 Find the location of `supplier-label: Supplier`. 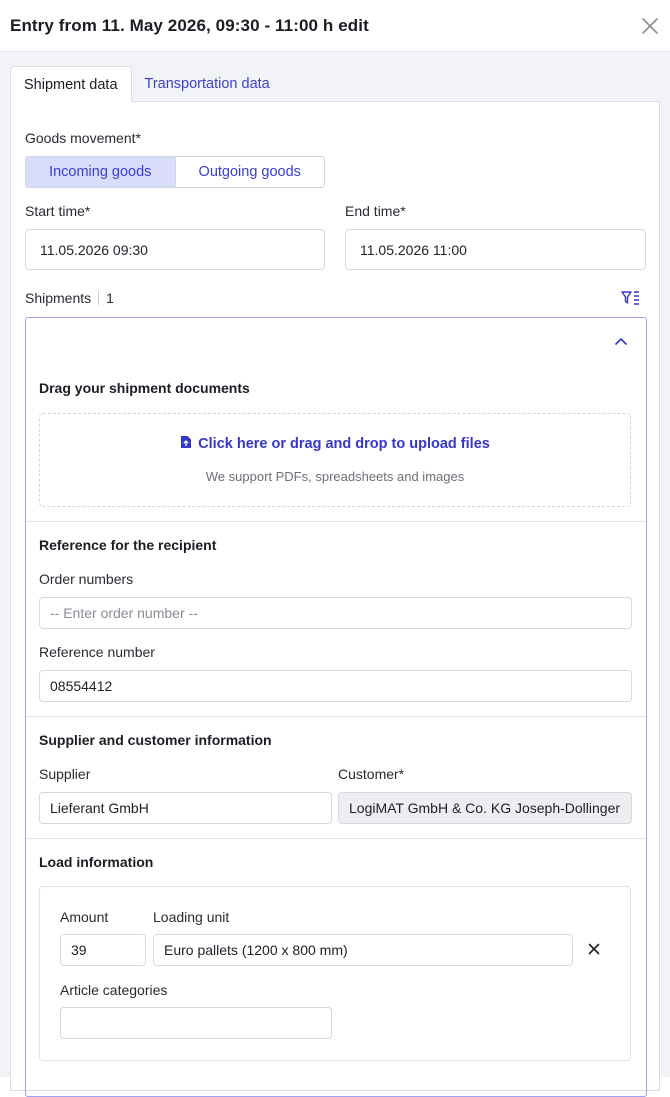

supplier-label: Supplier is located at coordinates (65, 774).